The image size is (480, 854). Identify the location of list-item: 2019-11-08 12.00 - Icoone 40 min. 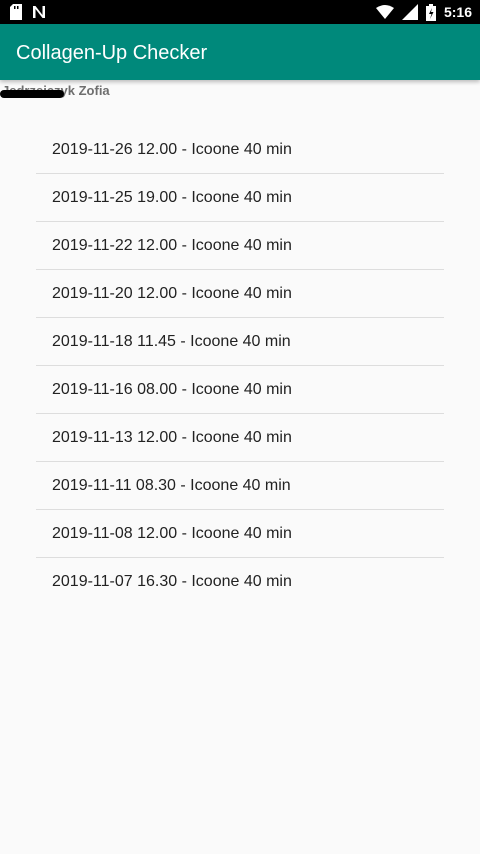
(240, 534).